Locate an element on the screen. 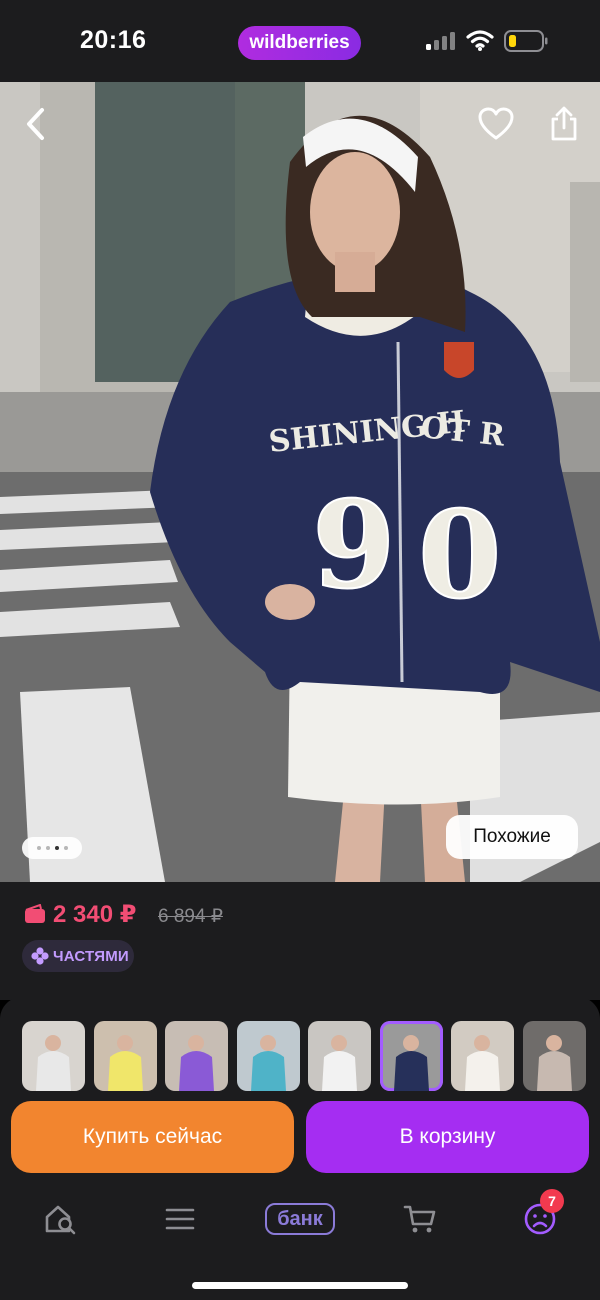 The height and width of the screenshot is (1300, 600). similar-button: Похожие is located at coordinates (512, 837).